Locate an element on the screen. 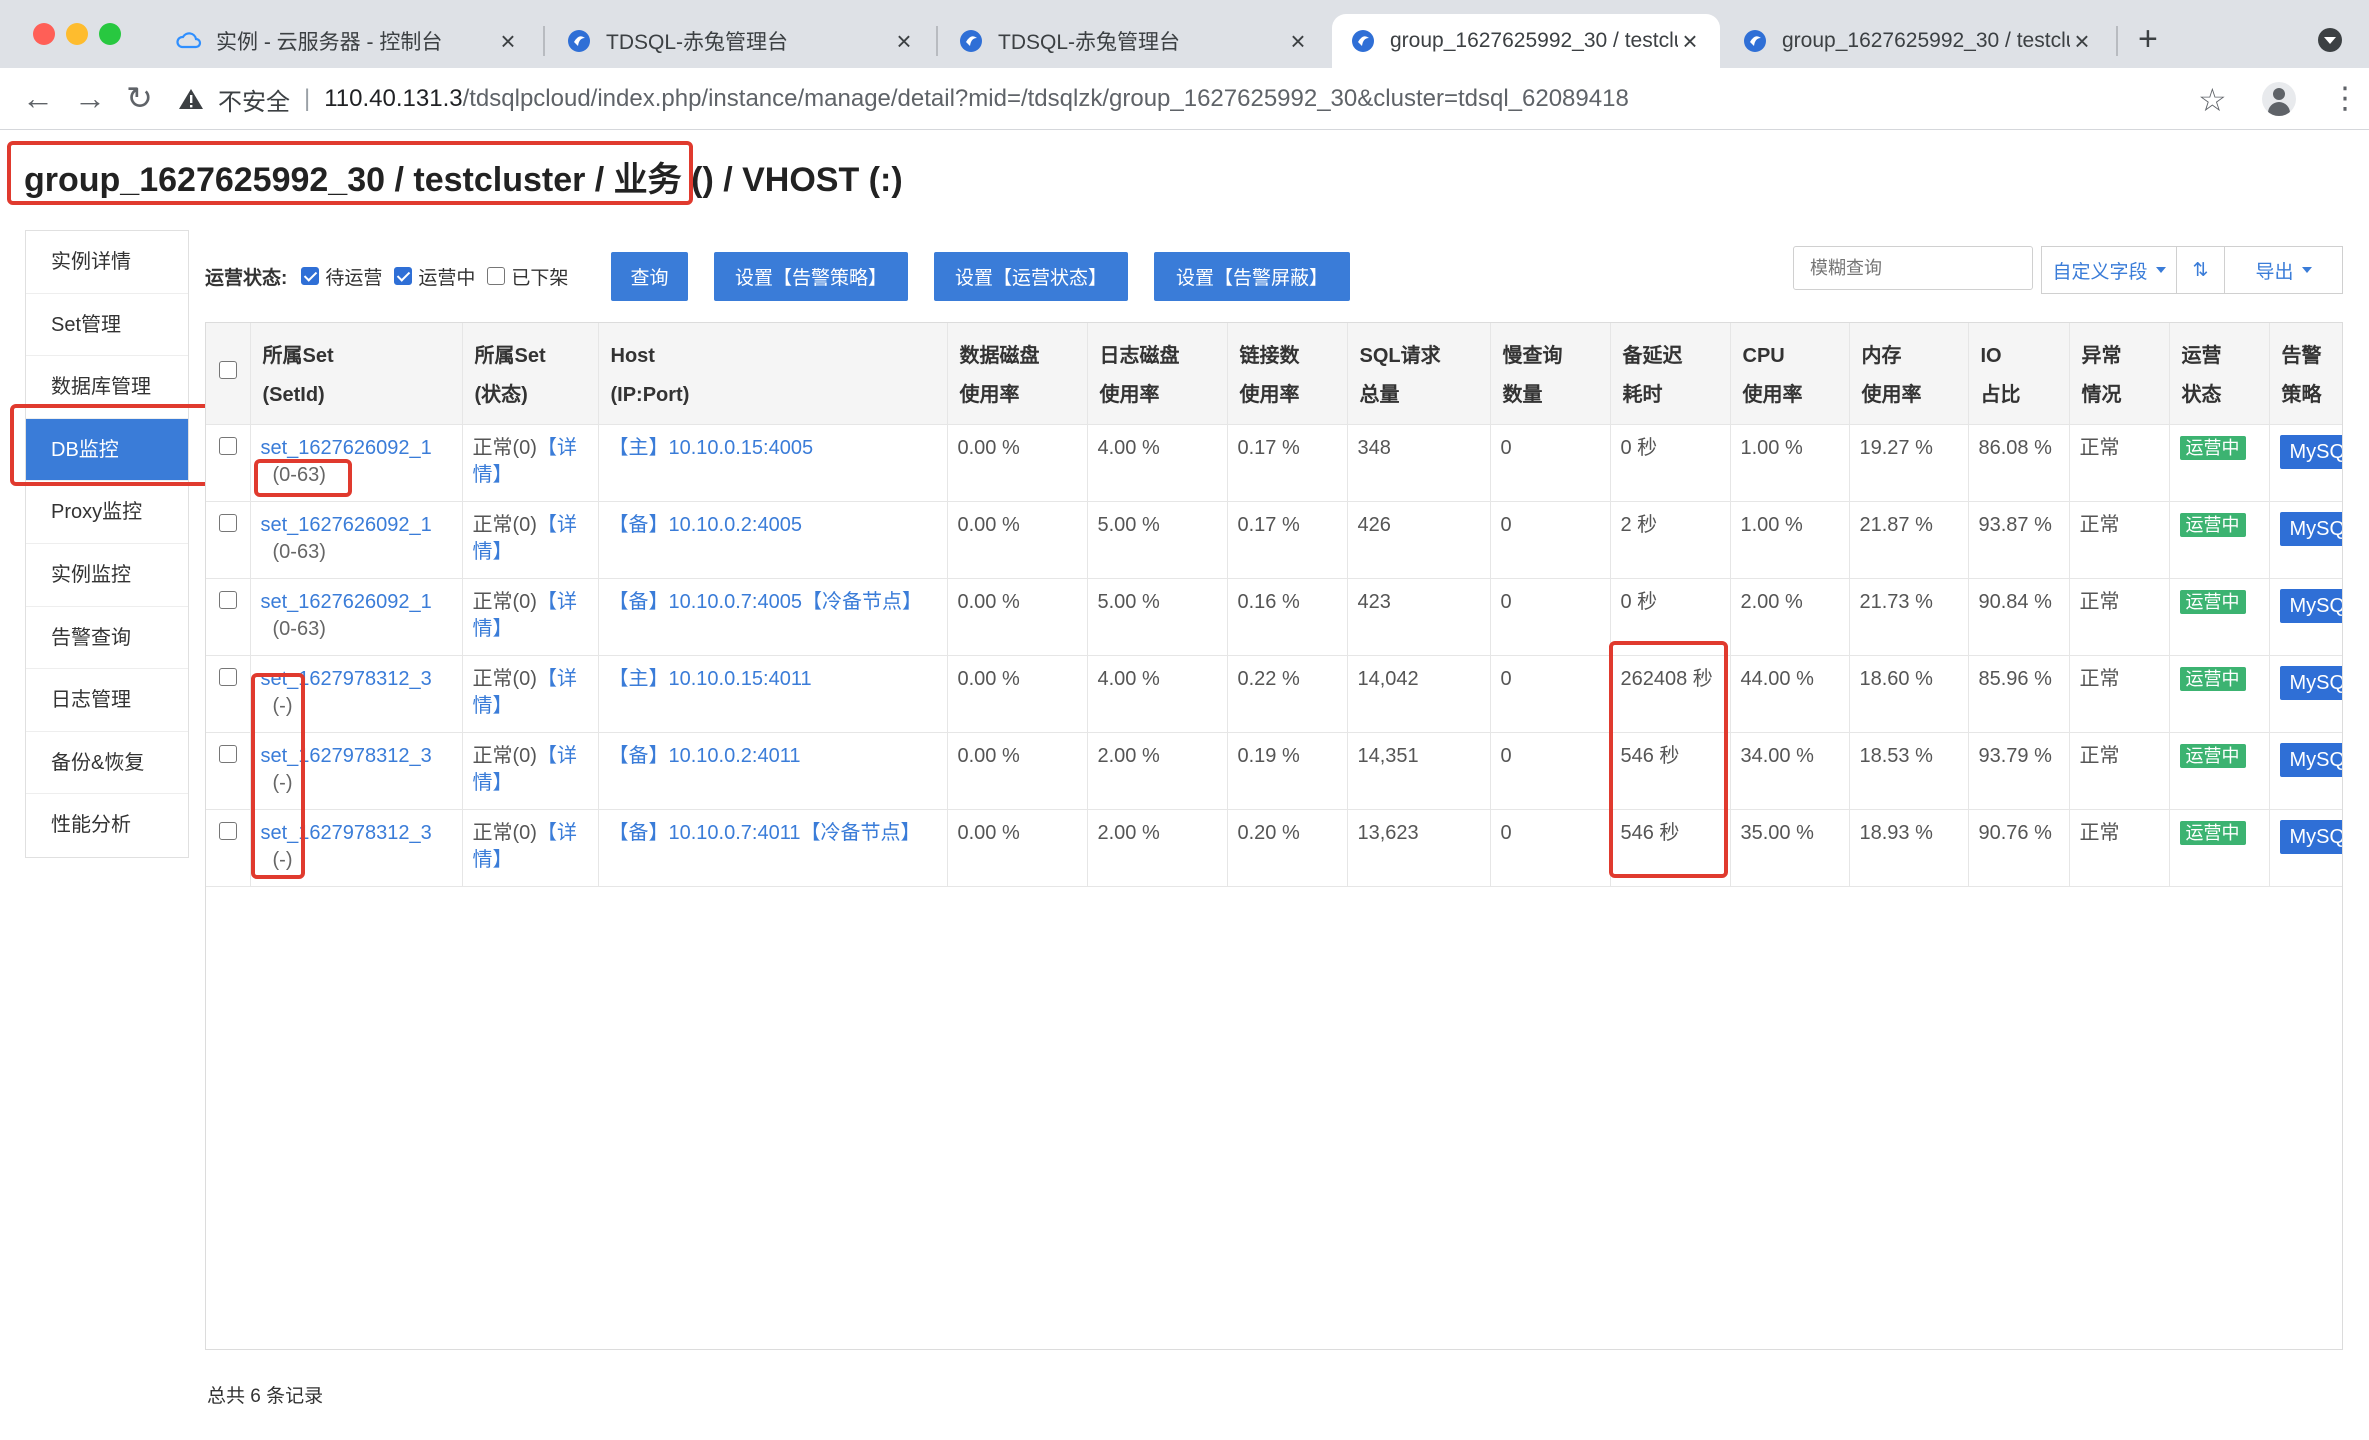  filter-option-running: 运营中 is located at coordinates (434, 276).